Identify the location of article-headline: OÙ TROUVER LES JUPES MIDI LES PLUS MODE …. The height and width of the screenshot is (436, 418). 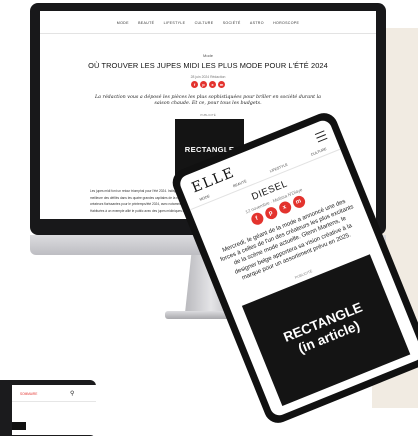
(208, 65).